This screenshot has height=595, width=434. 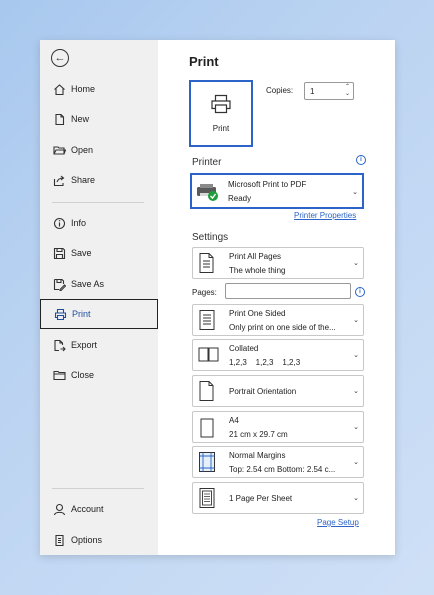 I want to click on one-sided-icon, so click(x=207, y=320).